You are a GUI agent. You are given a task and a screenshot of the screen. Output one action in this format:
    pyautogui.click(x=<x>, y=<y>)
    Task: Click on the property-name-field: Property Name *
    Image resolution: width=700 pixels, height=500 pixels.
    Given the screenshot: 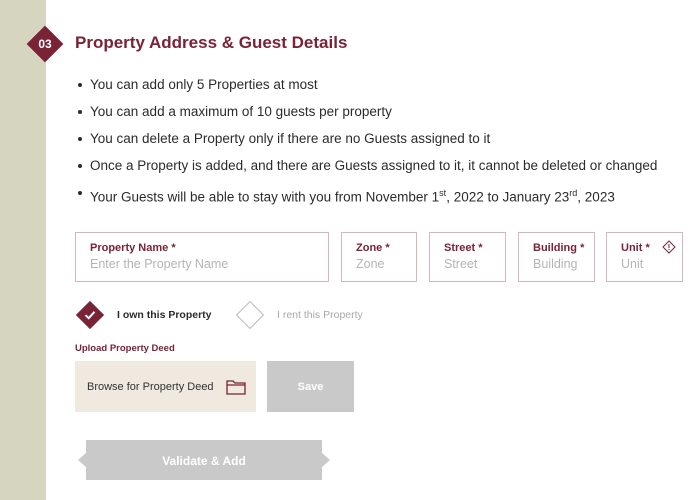 What is the action you would take?
    pyautogui.click(x=202, y=257)
    